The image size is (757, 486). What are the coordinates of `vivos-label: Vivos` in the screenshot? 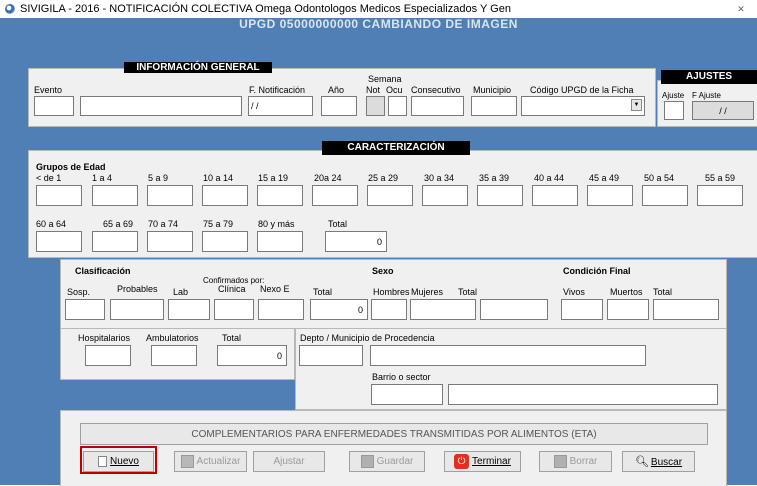 It's located at (574, 292).